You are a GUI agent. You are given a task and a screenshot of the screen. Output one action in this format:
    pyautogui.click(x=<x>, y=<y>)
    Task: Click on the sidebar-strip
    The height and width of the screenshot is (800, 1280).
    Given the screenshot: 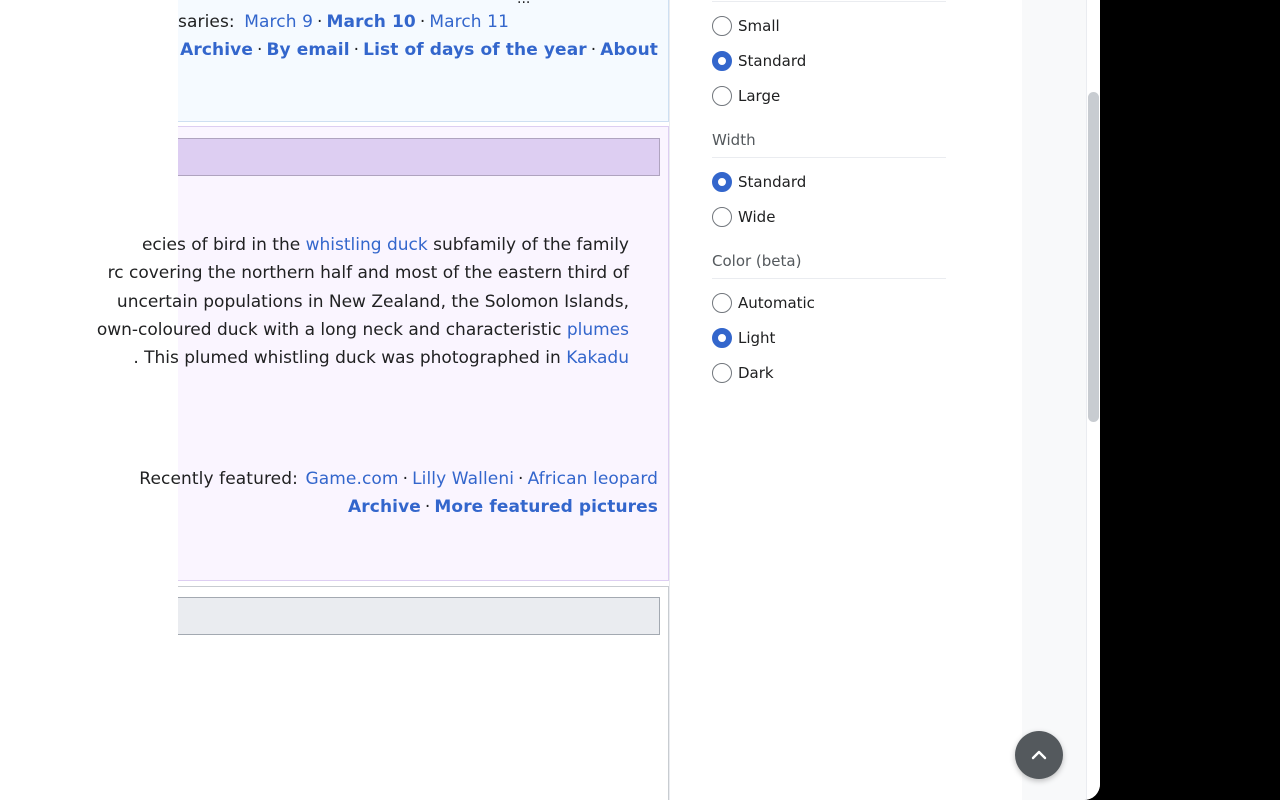 What is the action you would take?
    pyautogui.click(x=1054, y=400)
    